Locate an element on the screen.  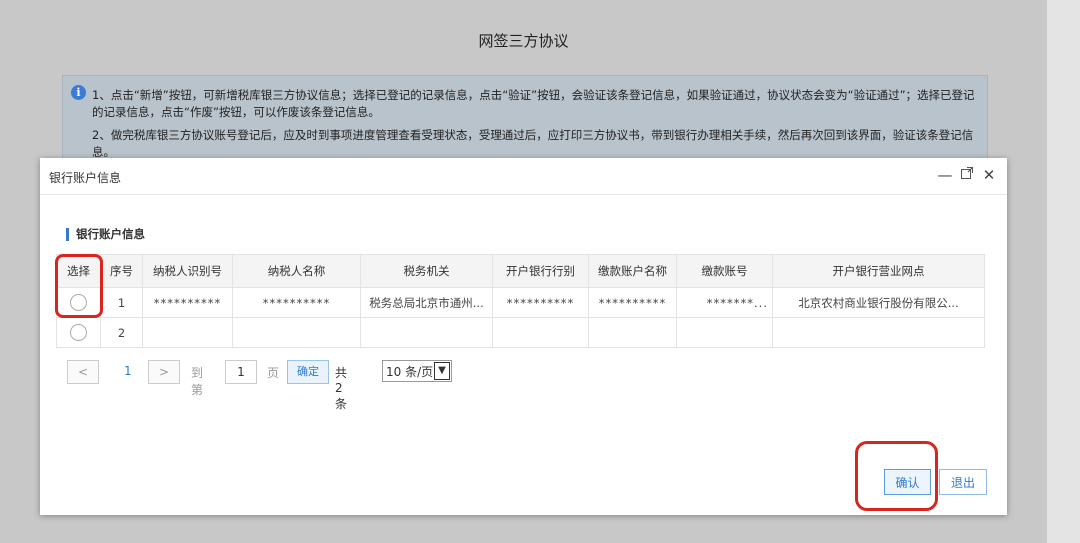
chevron-down-icon: ▼ is located at coordinates (442, 371).